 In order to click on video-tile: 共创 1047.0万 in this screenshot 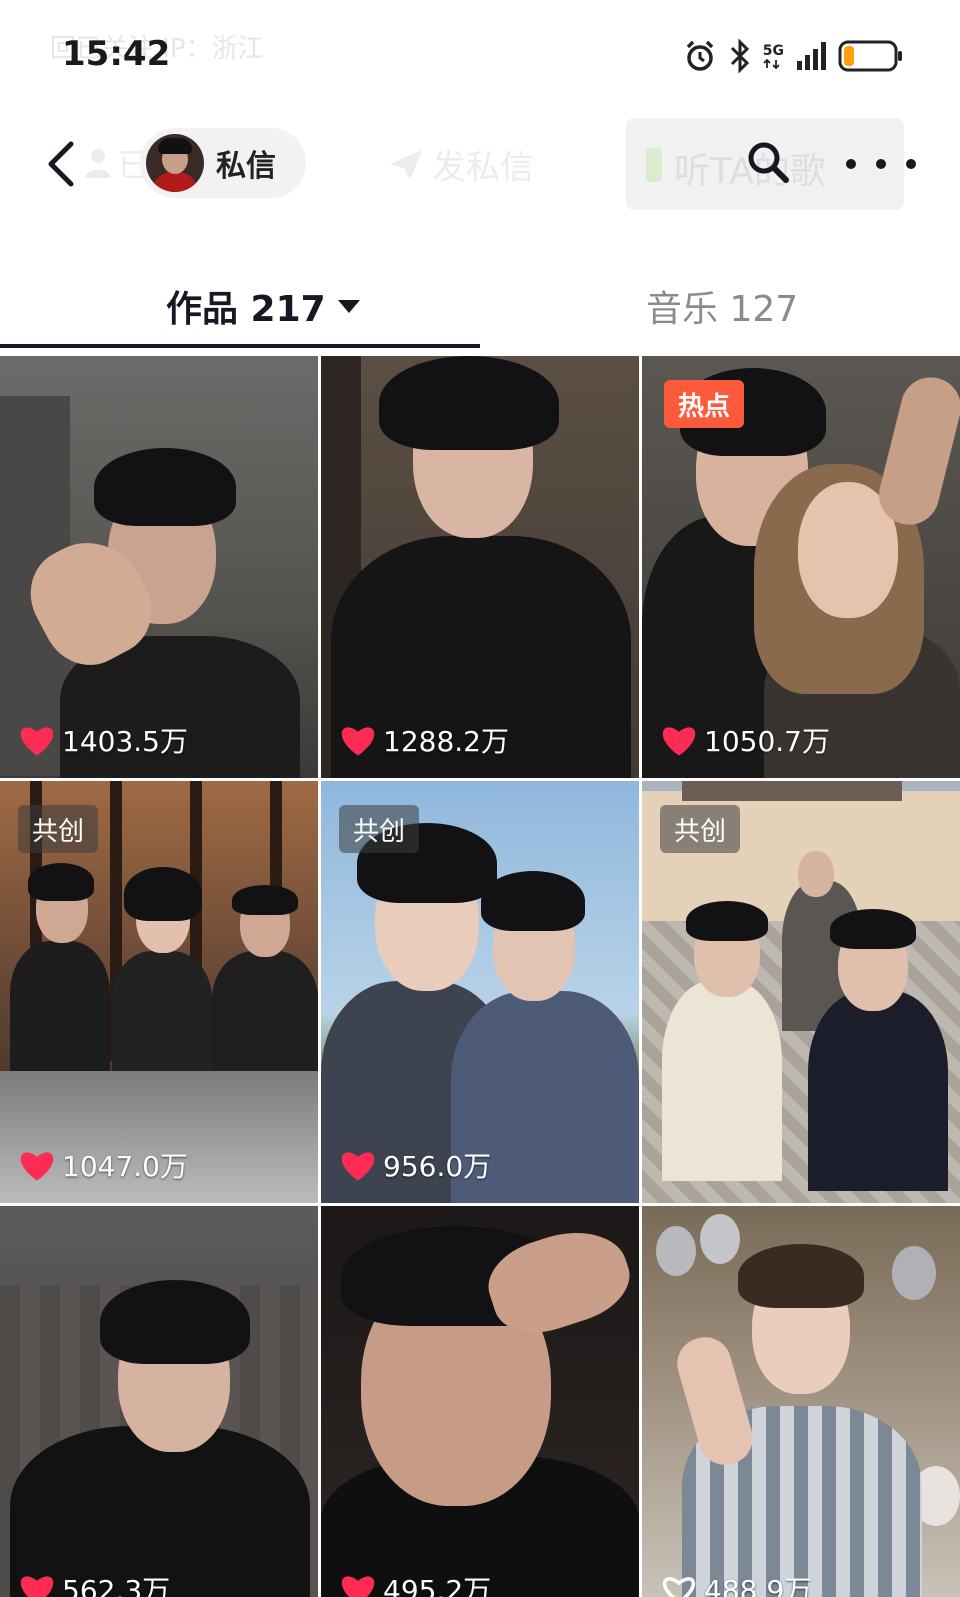, I will do `click(159, 992)`.